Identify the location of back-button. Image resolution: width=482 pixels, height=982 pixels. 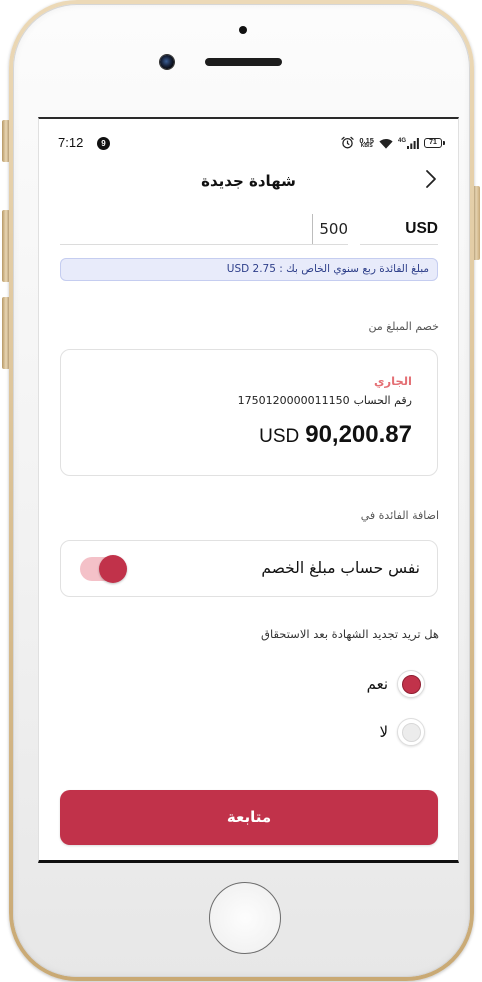
(431, 181).